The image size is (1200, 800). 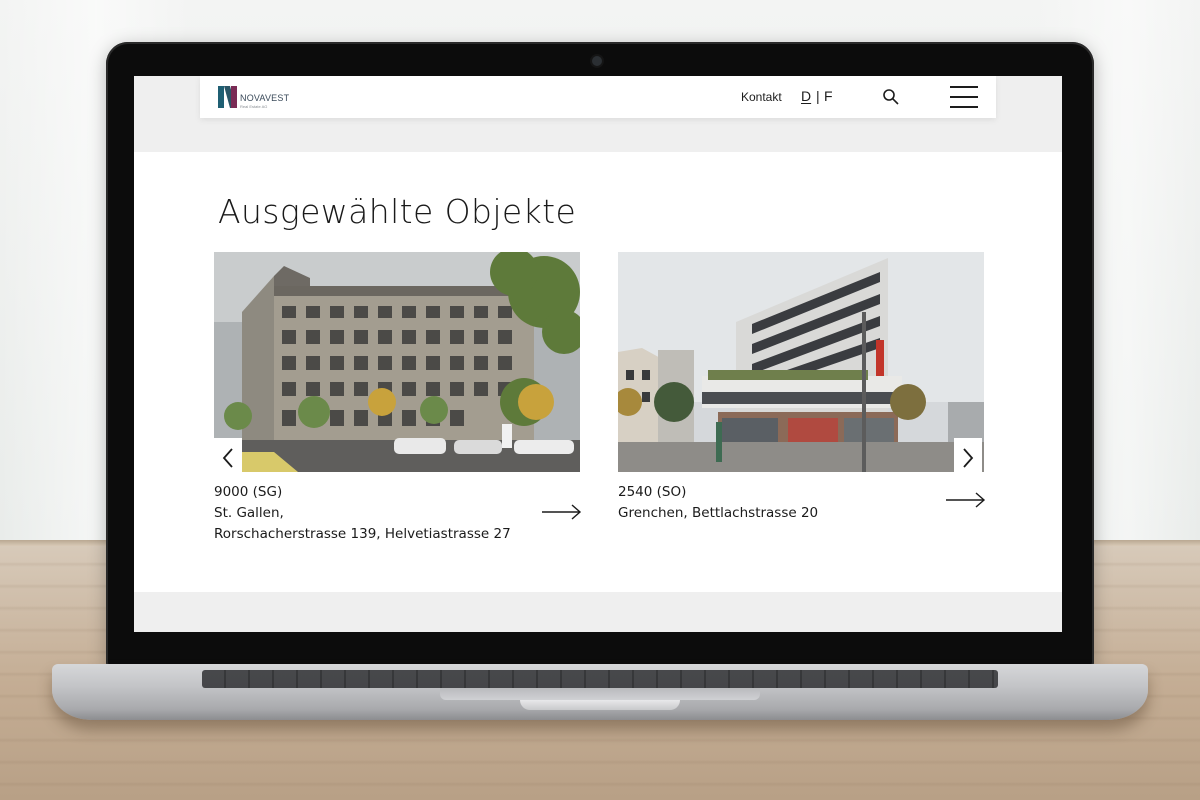 What do you see at coordinates (254, 106) in the screenshot?
I see `logo-tagline: Real Estate AG` at bounding box center [254, 106].